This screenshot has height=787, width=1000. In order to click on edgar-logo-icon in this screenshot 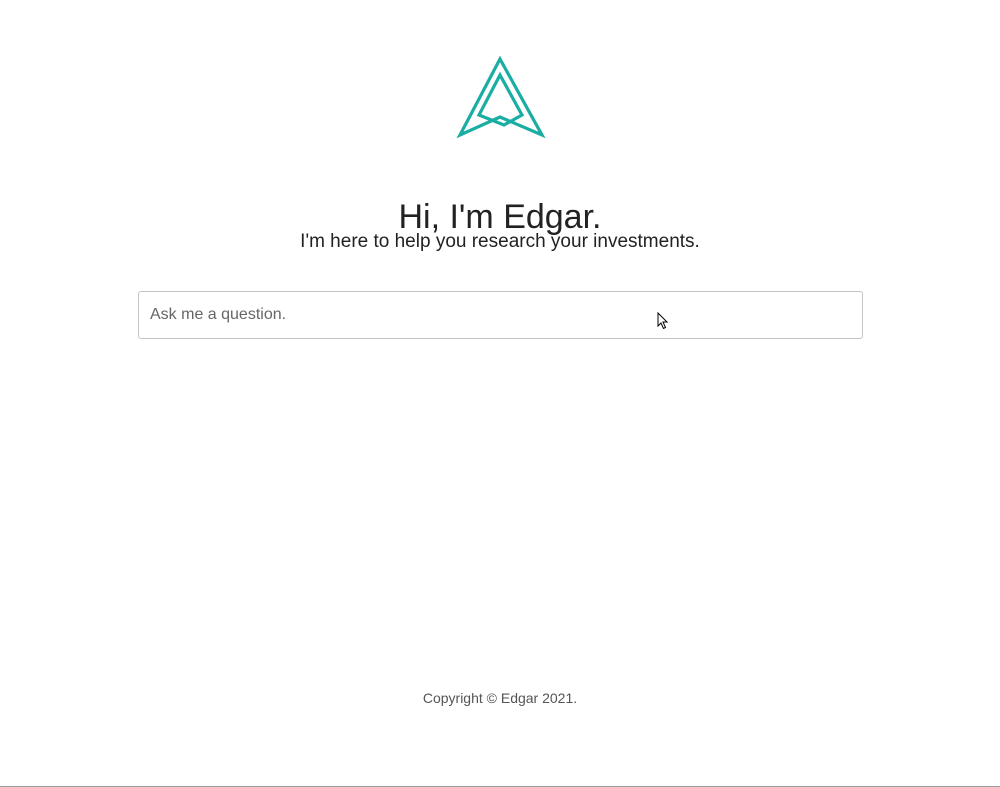, I will do `click(501, 97)`.